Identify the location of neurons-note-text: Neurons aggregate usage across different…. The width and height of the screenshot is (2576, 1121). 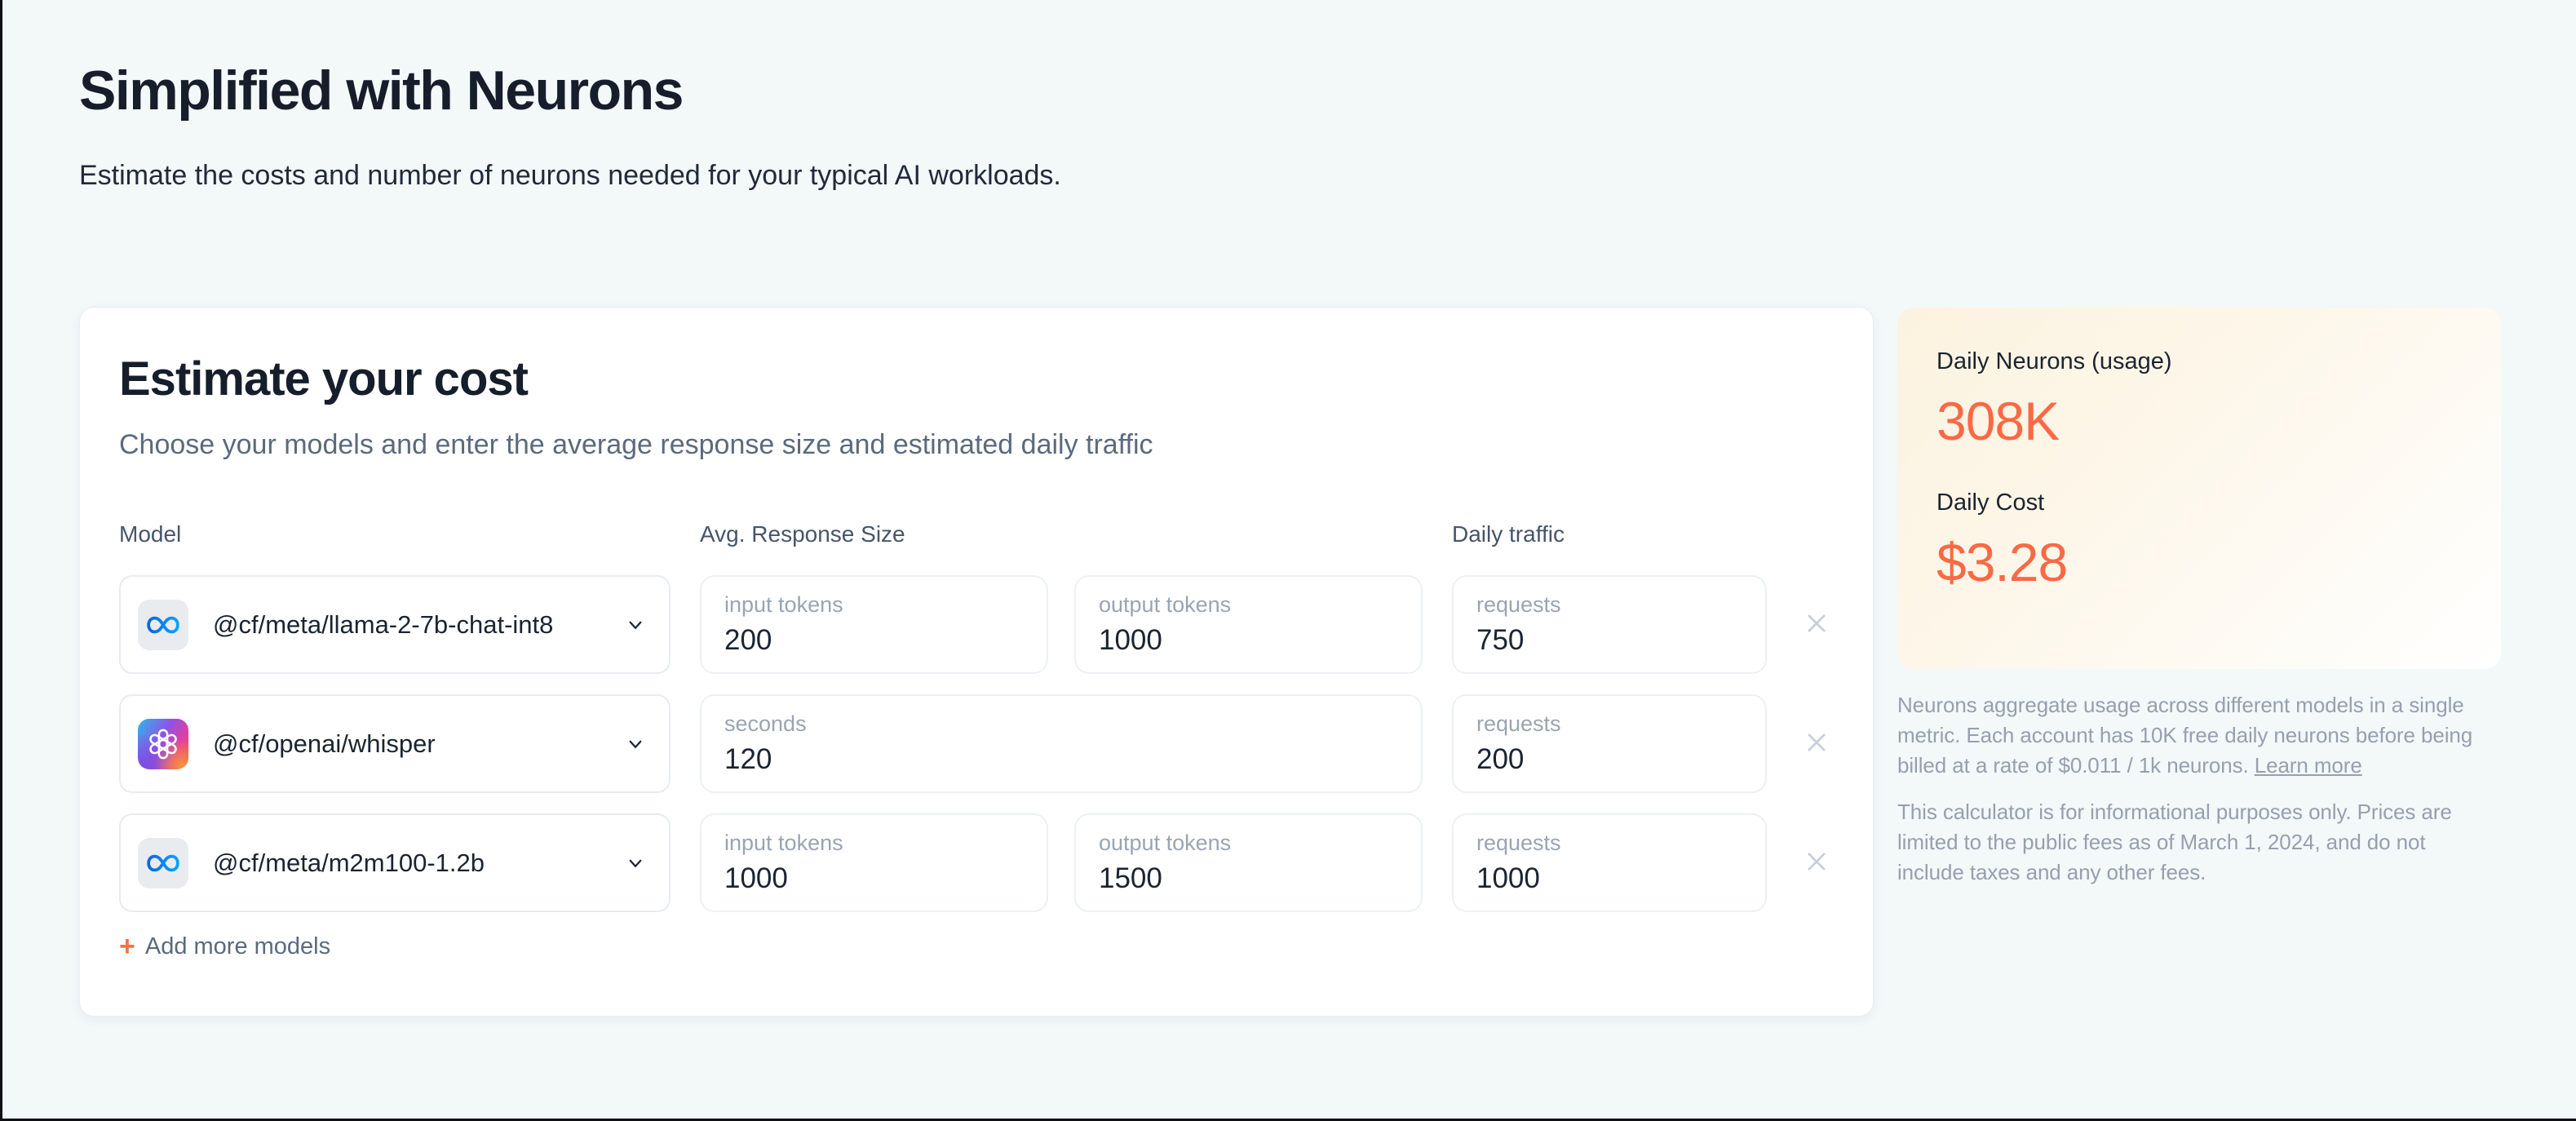
(2185, 735).